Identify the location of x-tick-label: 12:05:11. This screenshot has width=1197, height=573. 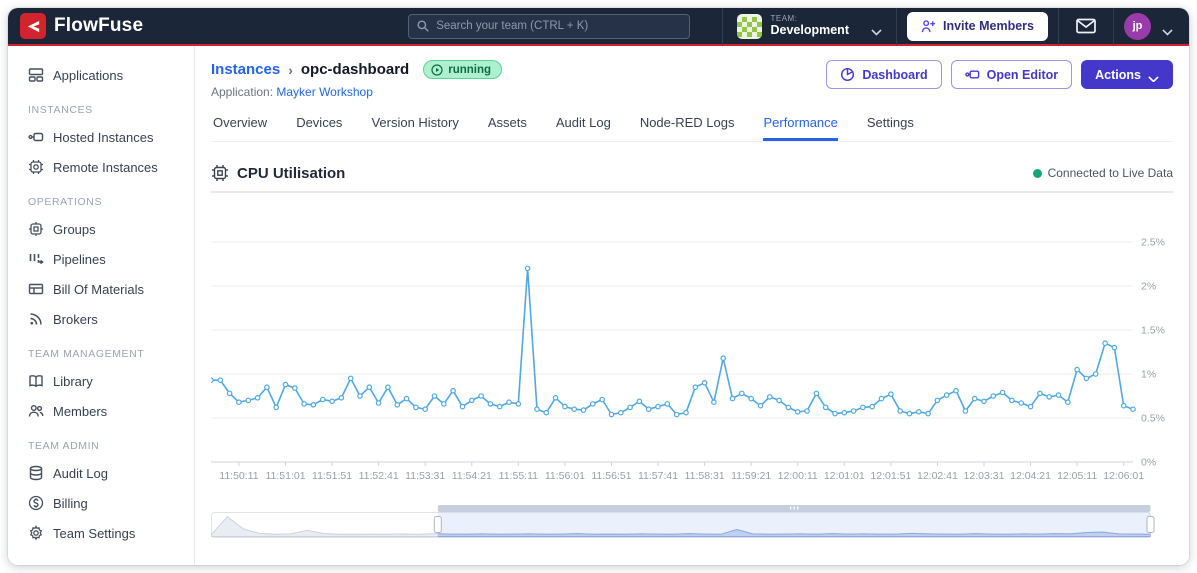
(1077, 476).